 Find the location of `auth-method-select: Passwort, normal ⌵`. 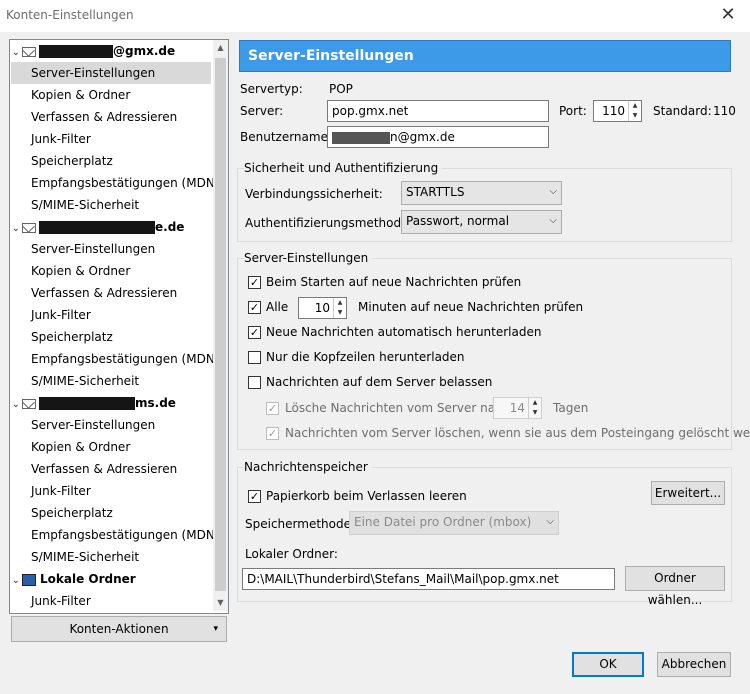

auth-method-select: Passwort, normal ⌵ is located at coordinates (481, 222).